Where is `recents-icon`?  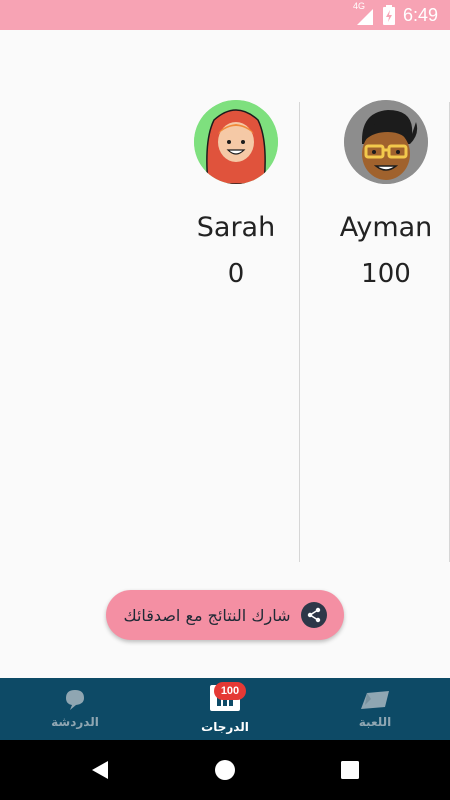
recents-icon is located at coordinates (350, 770).